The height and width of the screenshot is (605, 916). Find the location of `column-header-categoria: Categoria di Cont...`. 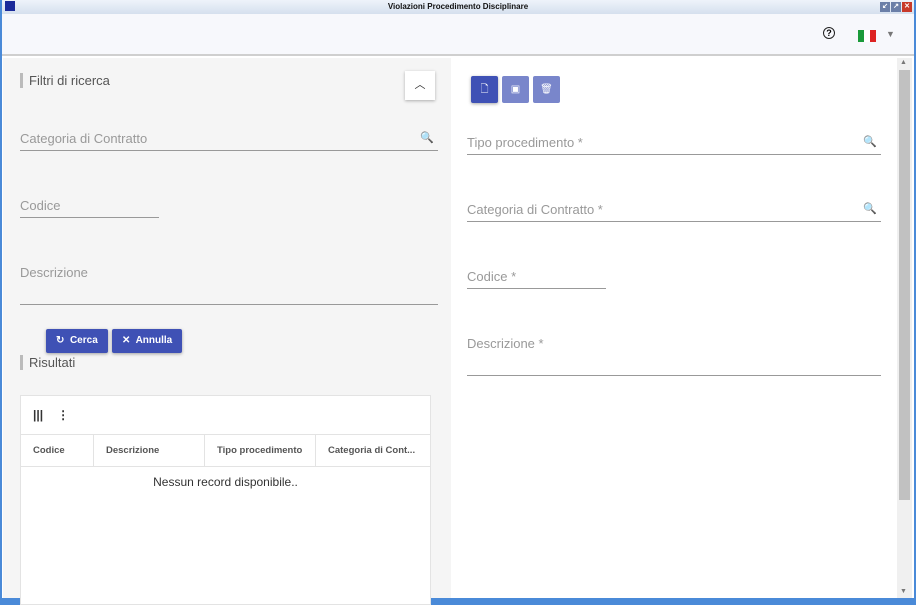

column-header-categoria: Categoria di Cont... is located at coordinates (373, 450).